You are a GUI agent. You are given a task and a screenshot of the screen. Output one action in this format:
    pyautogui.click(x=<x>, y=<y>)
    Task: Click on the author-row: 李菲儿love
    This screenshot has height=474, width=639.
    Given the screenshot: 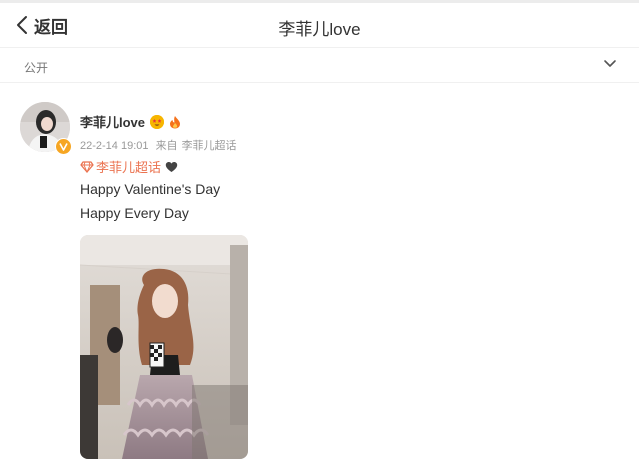 What is the action you would take?
    pyautogui.click(x=131, y=121)
    